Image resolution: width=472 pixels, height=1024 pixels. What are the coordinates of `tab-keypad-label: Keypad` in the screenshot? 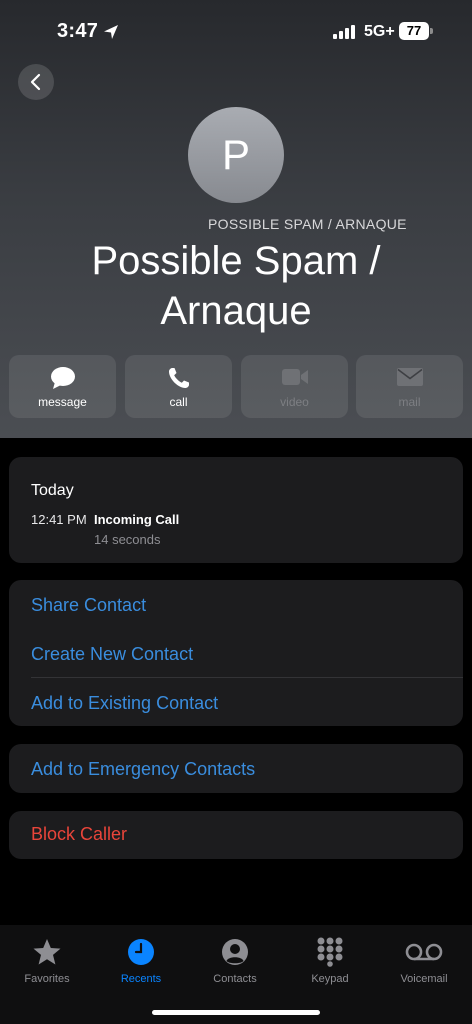 It's located at (330, 979).